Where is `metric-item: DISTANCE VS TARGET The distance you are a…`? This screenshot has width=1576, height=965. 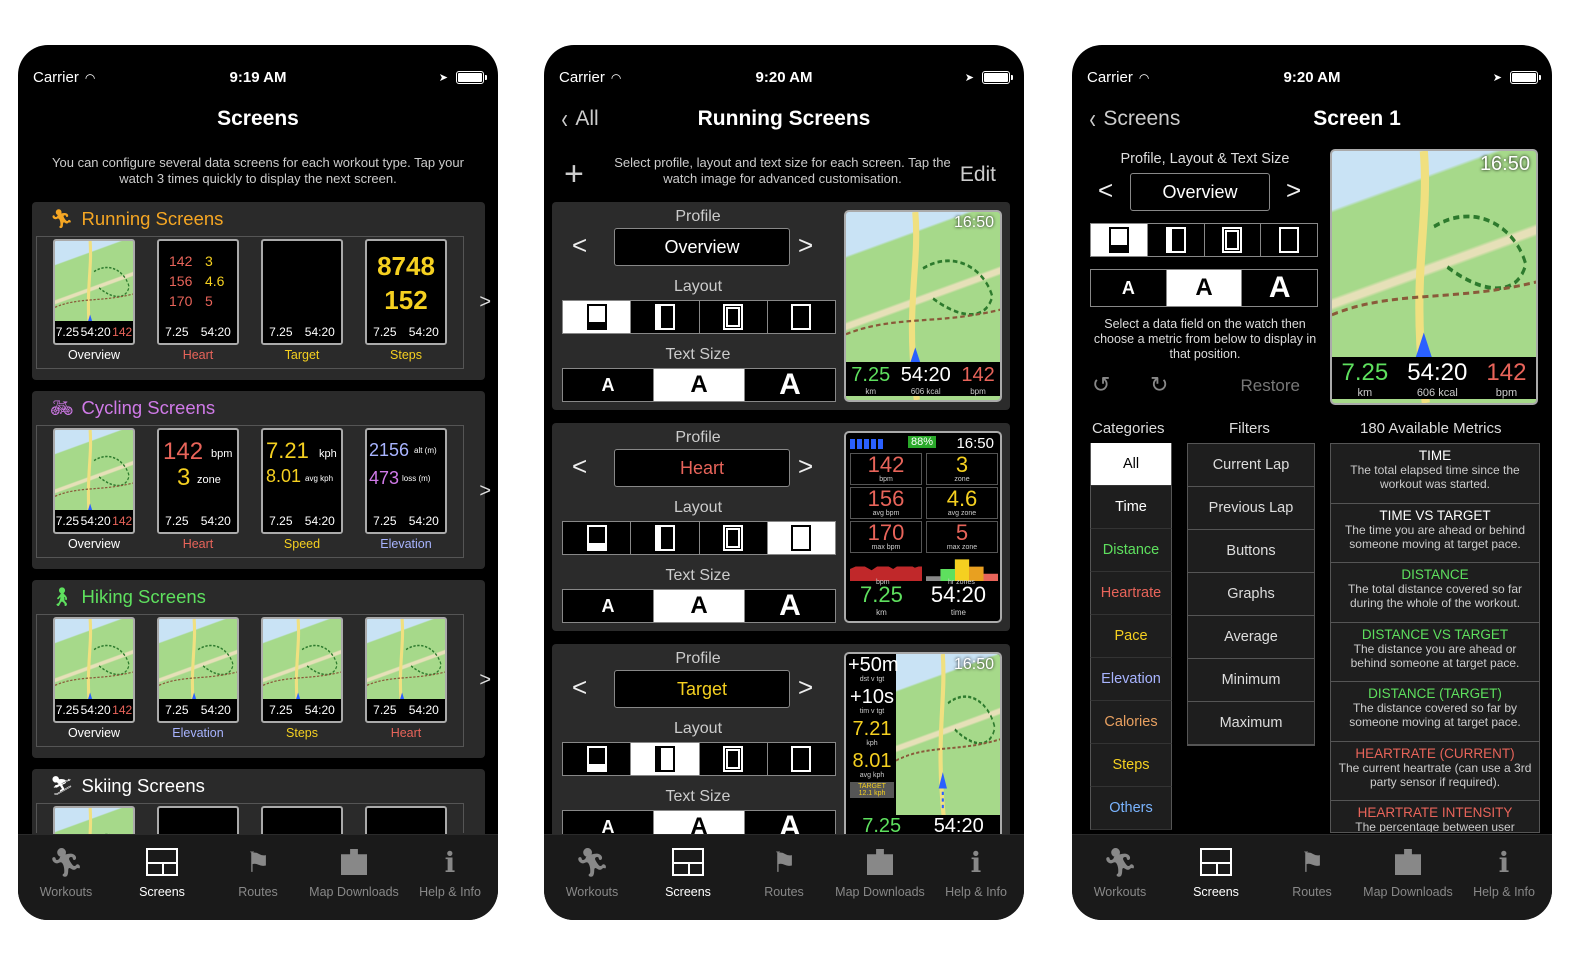
metric-item: DISTANCE VS TARGET The distance you are a… is located at coordinates (1435, 652).